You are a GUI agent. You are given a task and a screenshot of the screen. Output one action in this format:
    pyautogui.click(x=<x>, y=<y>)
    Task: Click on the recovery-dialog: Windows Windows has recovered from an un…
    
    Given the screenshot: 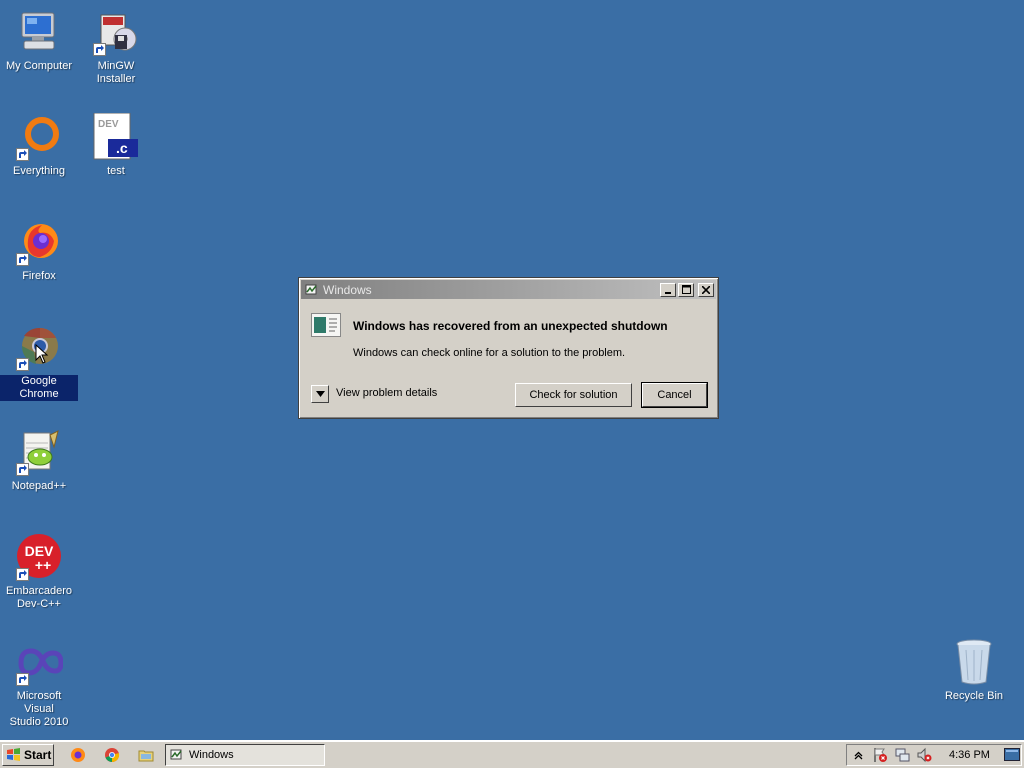 What is the action you would take?
    pyautogui.click(x=508, y=348)
    